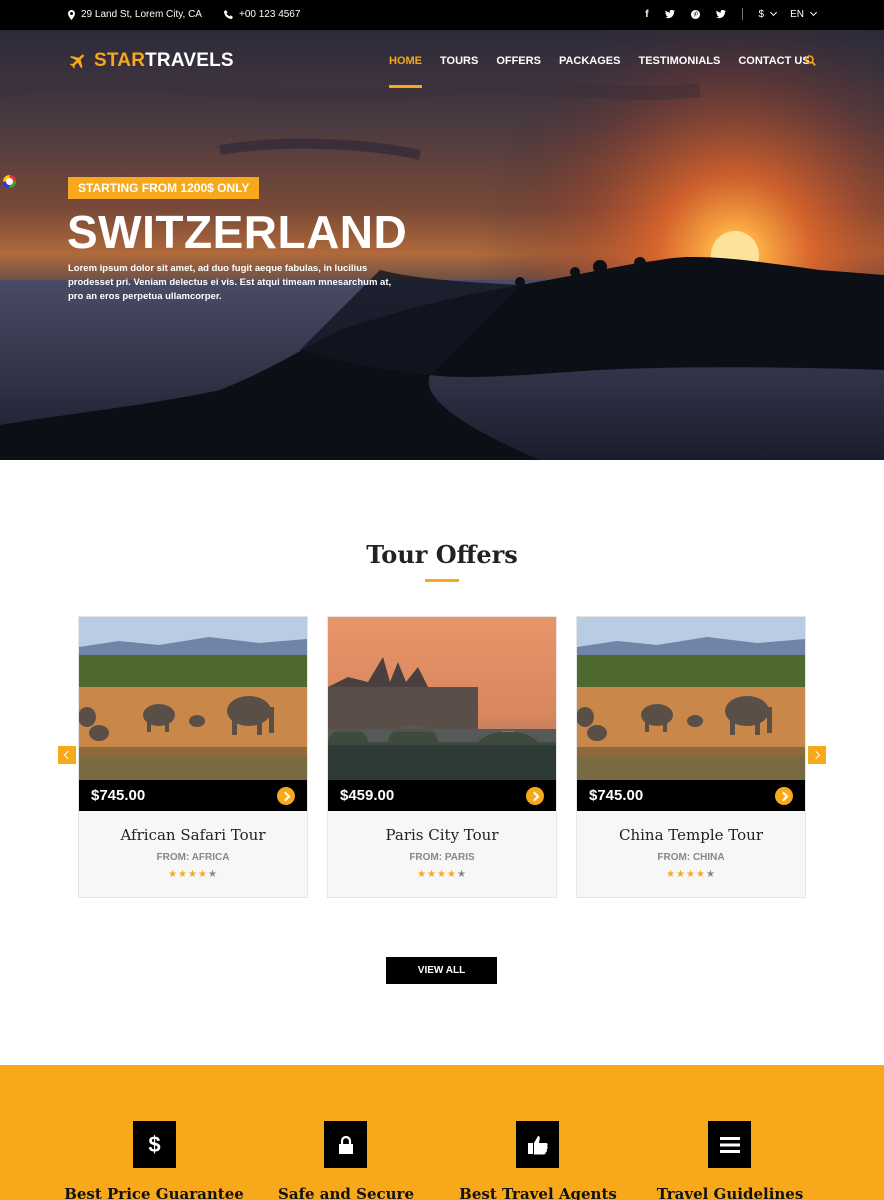 This screenshot has width=884, height=1200. I want to click on price-badge: STARTING FROM 1200$ ONLY, so click(164, 188).